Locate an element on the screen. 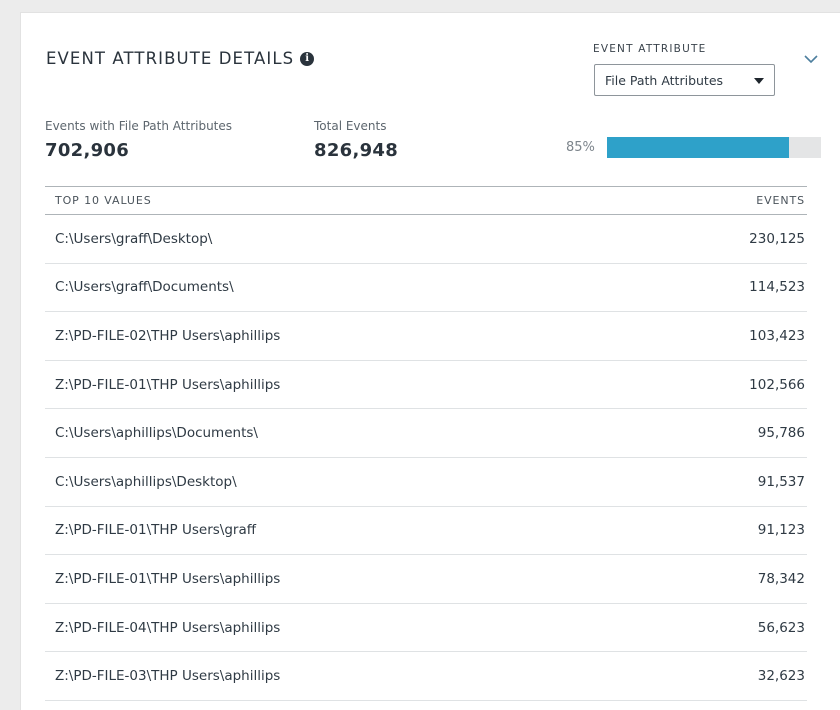  row-events: 95,786 is located at coordinates (781, 433).